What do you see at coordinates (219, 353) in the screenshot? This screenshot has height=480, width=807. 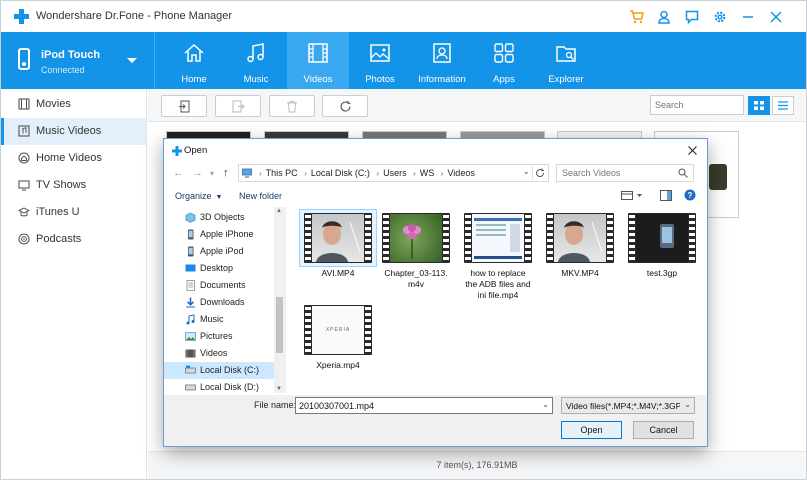 I see `tree-item-videos: Videos` at bounding box center [219, 353].